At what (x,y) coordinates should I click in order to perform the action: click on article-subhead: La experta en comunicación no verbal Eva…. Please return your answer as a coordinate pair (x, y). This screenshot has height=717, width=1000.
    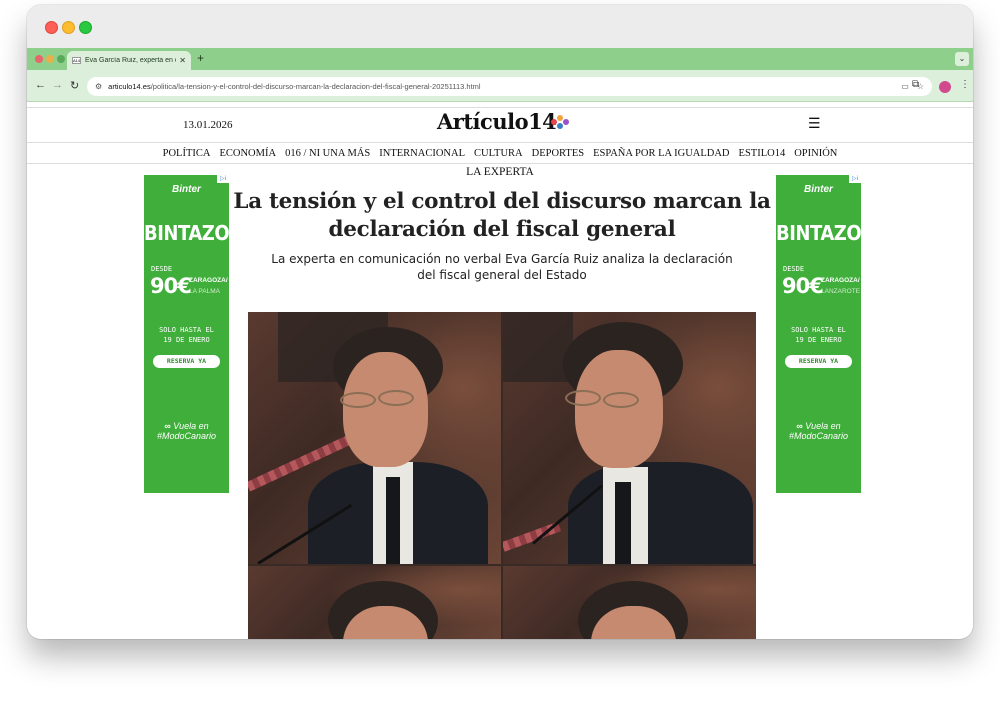
    Looking at the image, I should click on (502, 267).